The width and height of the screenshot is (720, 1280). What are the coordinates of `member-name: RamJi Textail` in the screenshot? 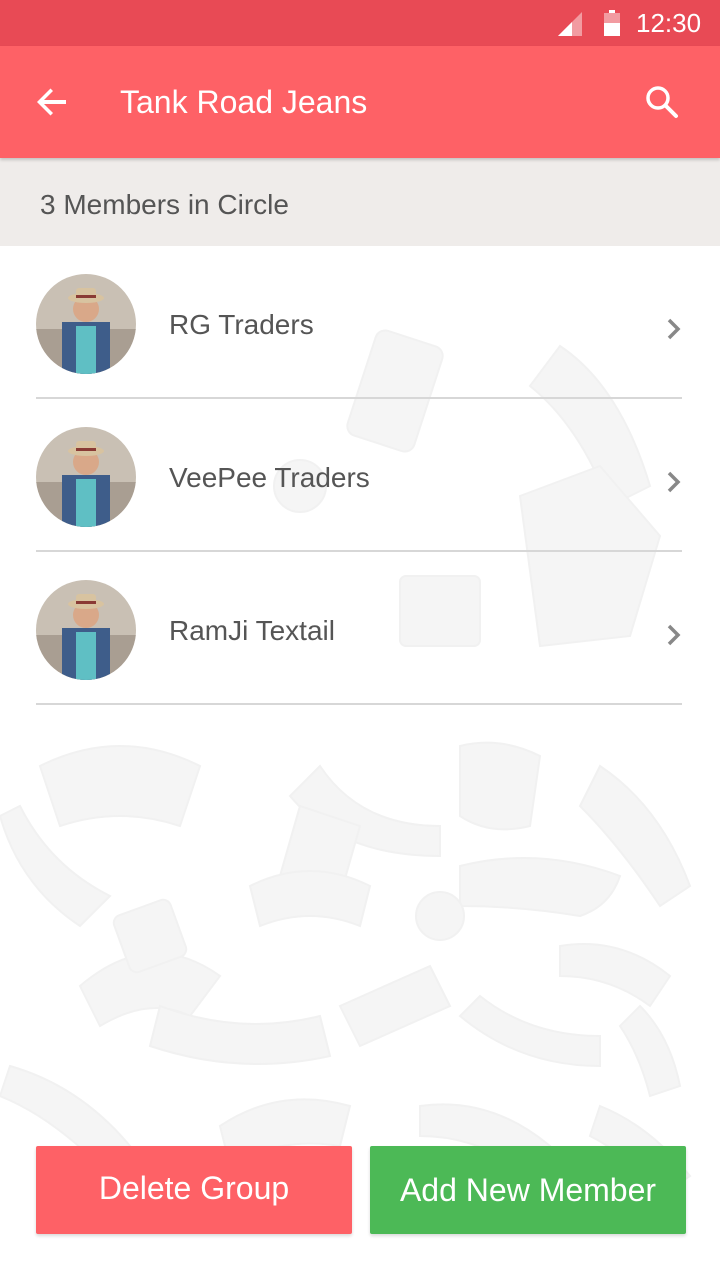 It's located at (252, 630).